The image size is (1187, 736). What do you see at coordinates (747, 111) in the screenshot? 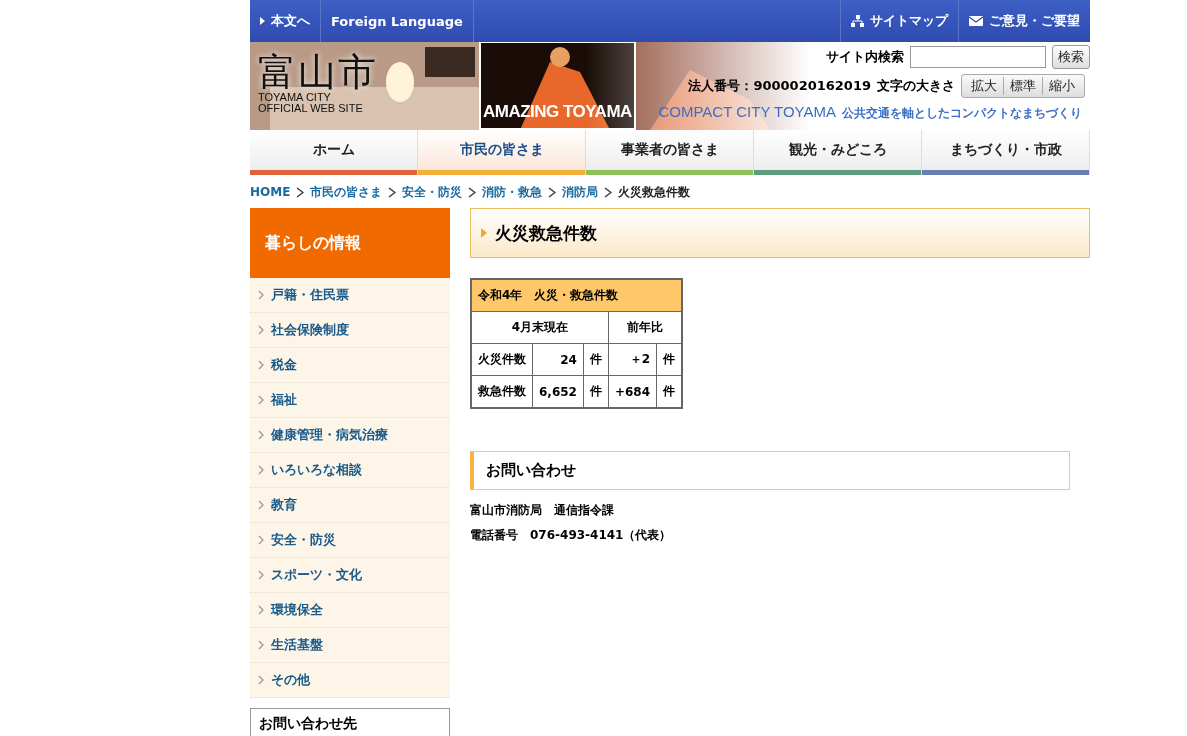
I see `slogan: COMPACT CITY TOYAMA` at bounding box center [747, 111].